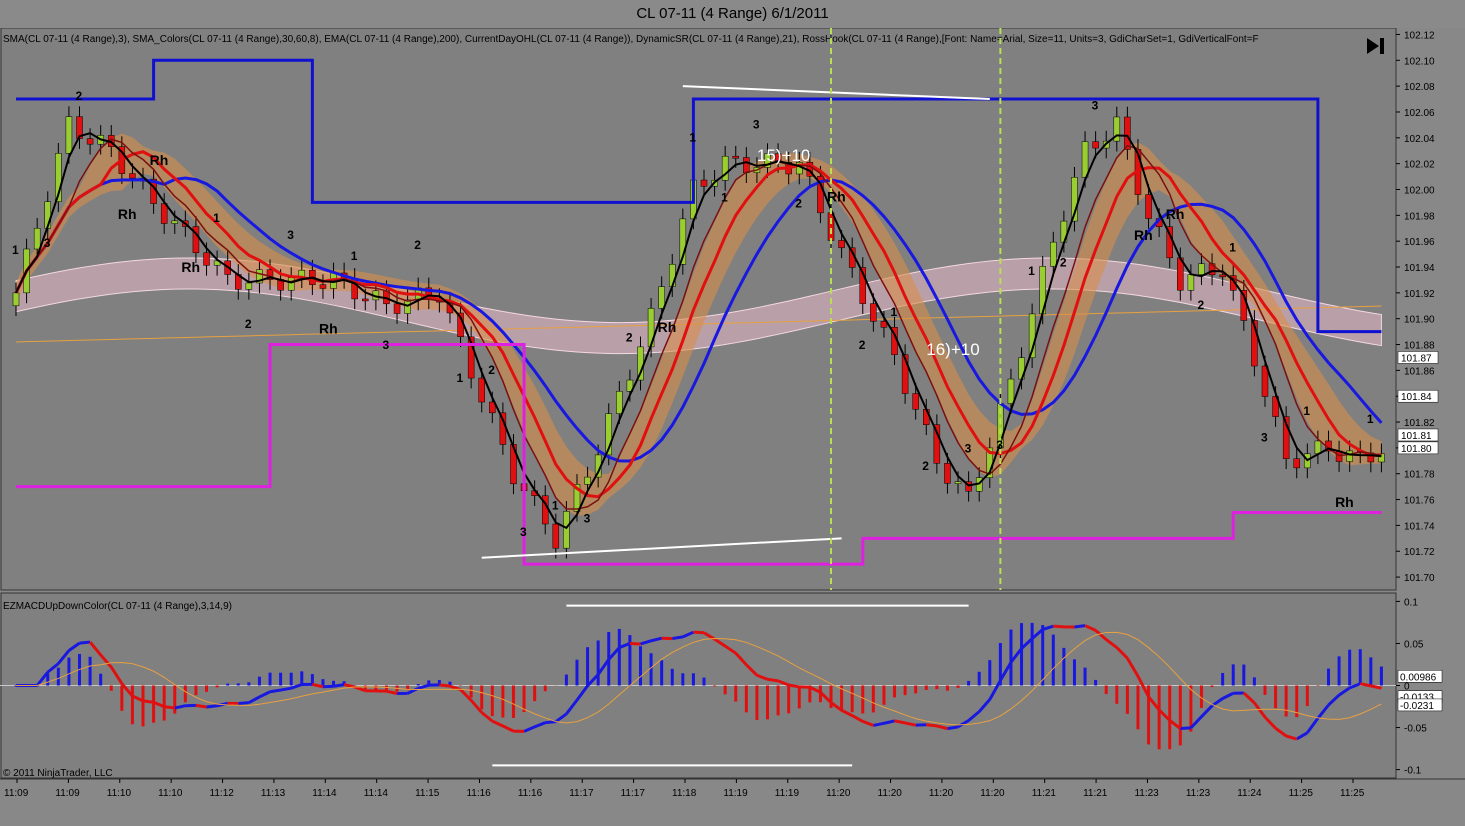 The width and height of the screenshot is (1465, 826). What do you see at coordinates (1419, 35) in the screenshot?
I see `y-tick-label: 102.12` at bounding box center [1419, 35].